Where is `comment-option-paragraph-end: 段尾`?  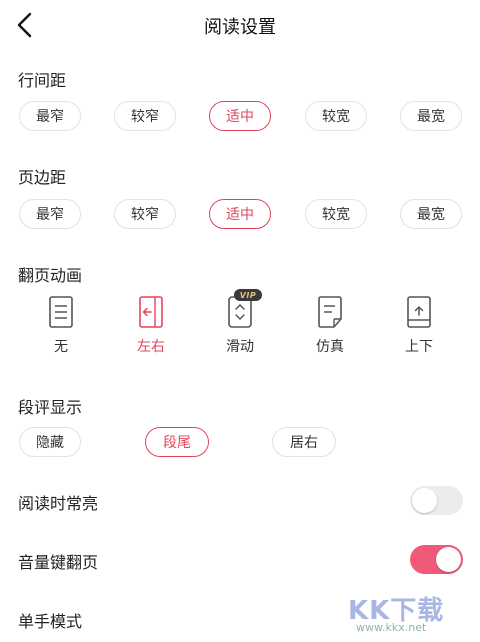 comment-option-paragraph-end: 段尾 is located at coordinates (177, 442).